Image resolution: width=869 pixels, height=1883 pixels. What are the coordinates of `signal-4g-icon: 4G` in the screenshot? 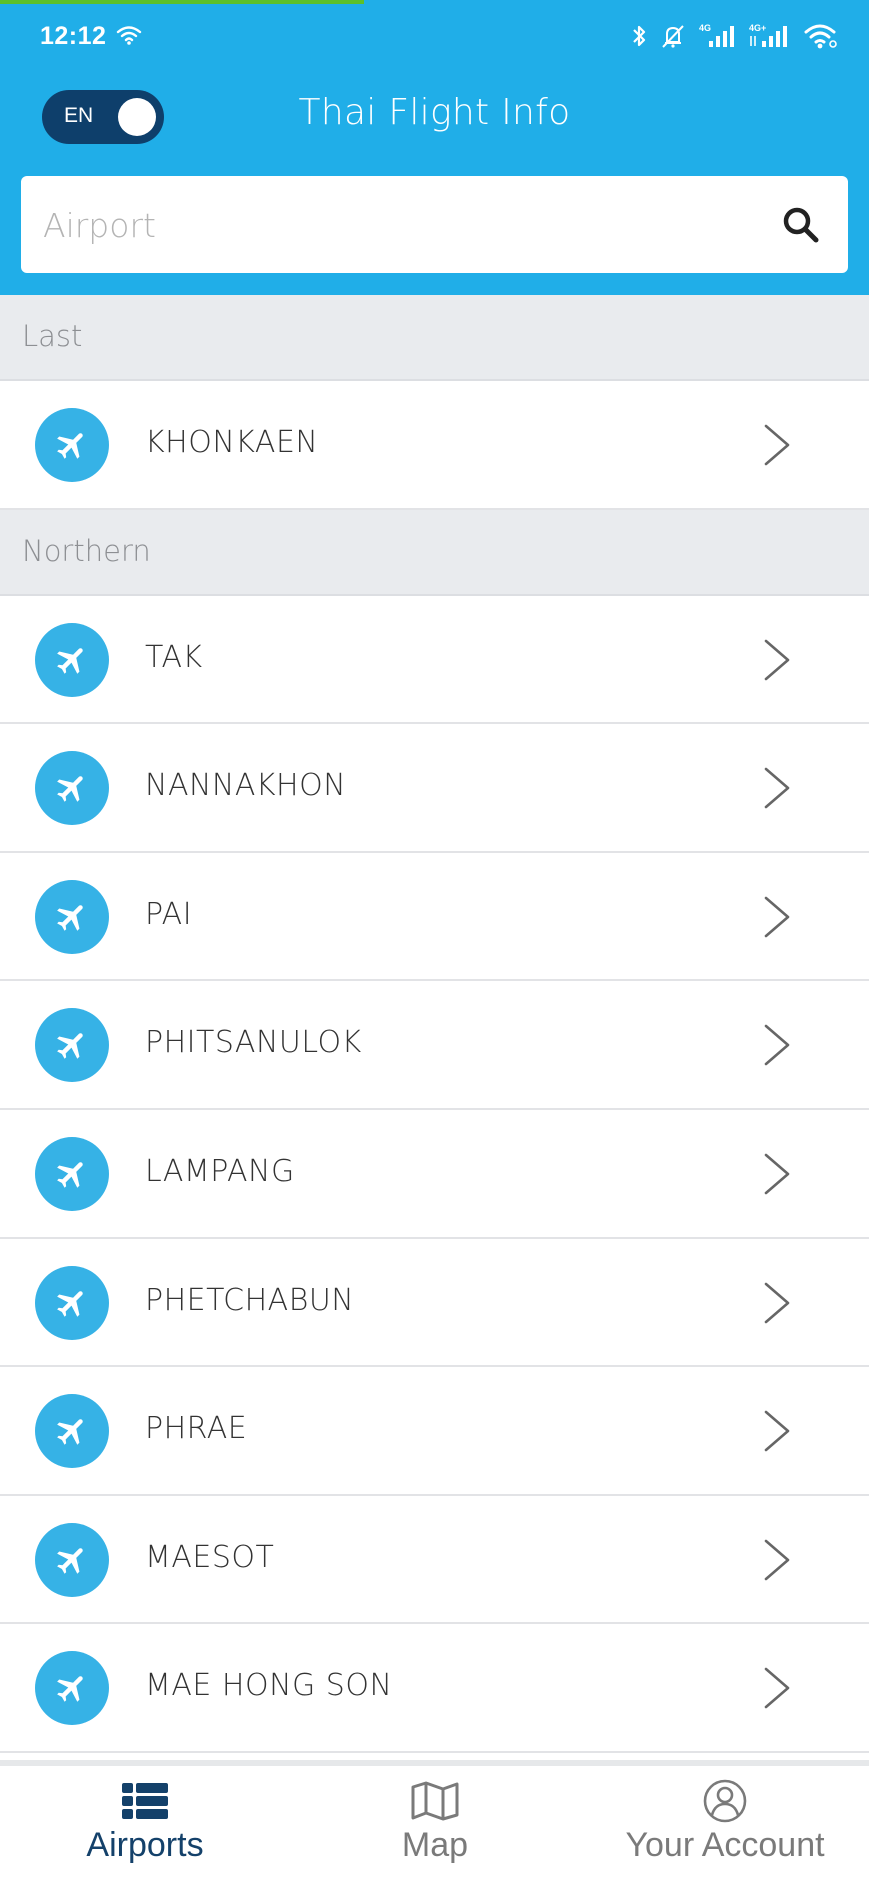 It's located at (716, 35).